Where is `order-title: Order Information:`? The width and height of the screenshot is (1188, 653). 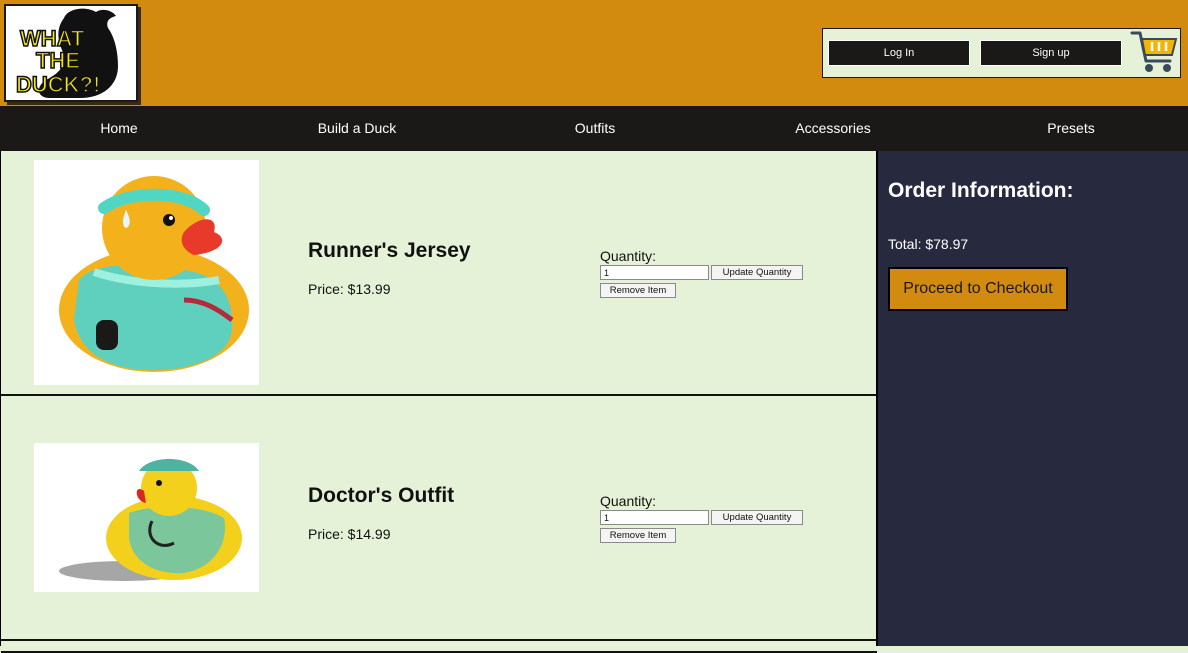 order-title: Order Information: is located at coordinates (981, 190).